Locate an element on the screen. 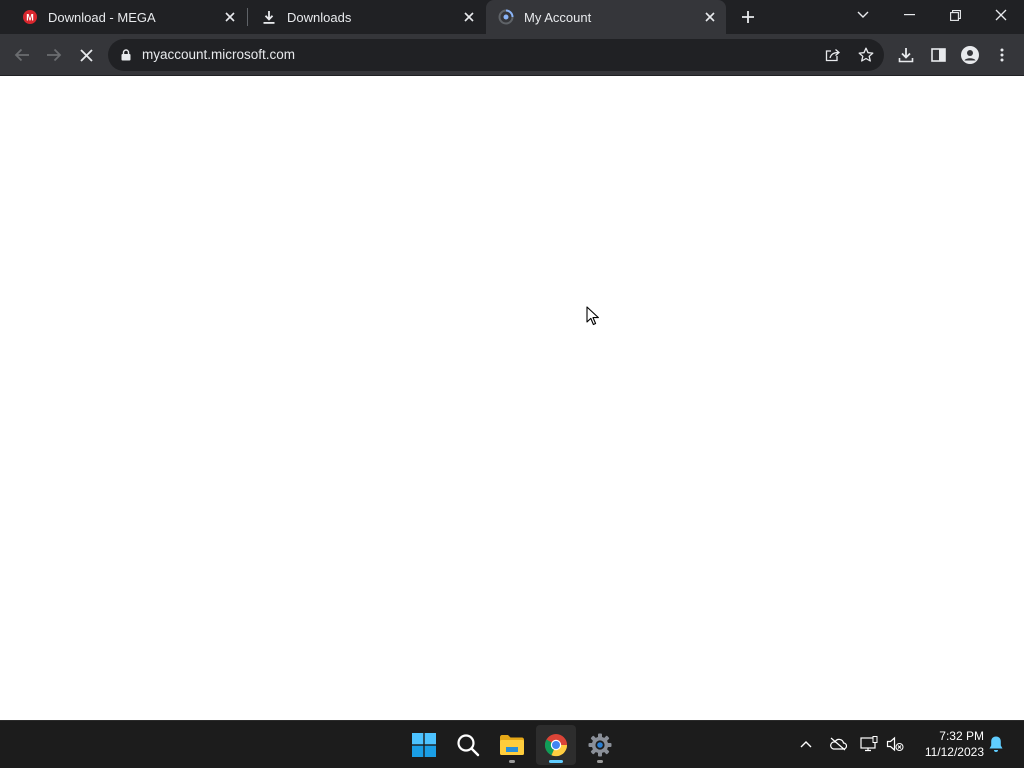 The width and height of the screenshot is (1024, 768). side-panel-icon is located at coordinates (938, 55).